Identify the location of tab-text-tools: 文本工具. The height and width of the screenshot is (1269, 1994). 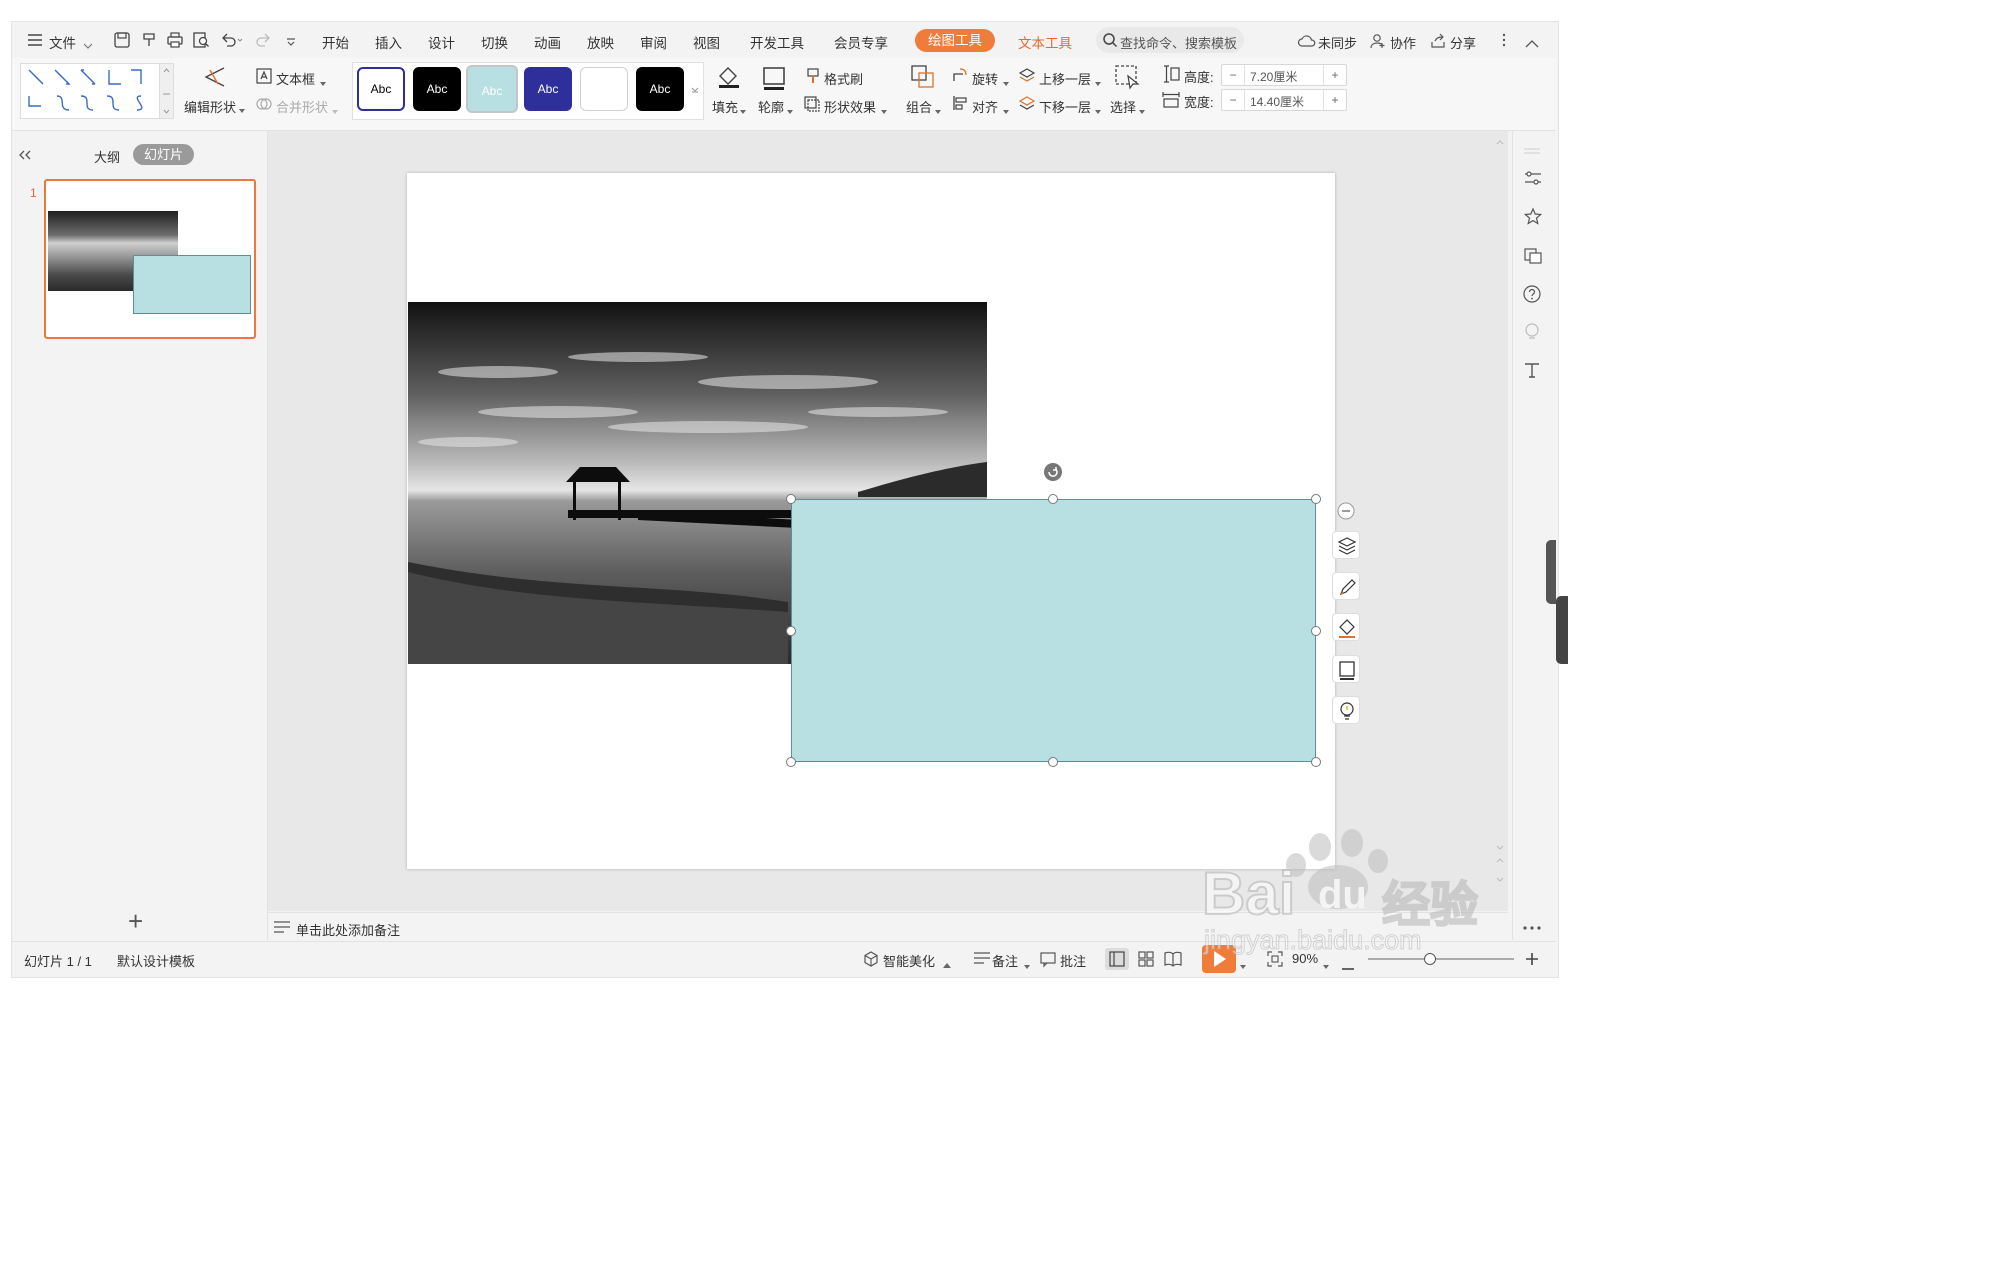
(1045, 42).